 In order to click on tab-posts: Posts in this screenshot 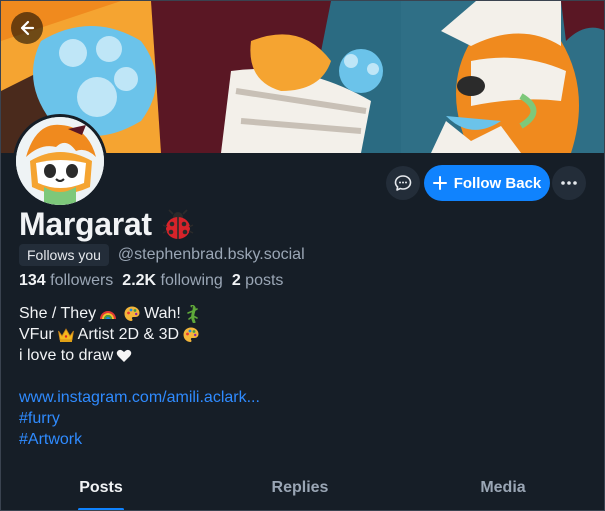, I will do `click(101, 489)`.